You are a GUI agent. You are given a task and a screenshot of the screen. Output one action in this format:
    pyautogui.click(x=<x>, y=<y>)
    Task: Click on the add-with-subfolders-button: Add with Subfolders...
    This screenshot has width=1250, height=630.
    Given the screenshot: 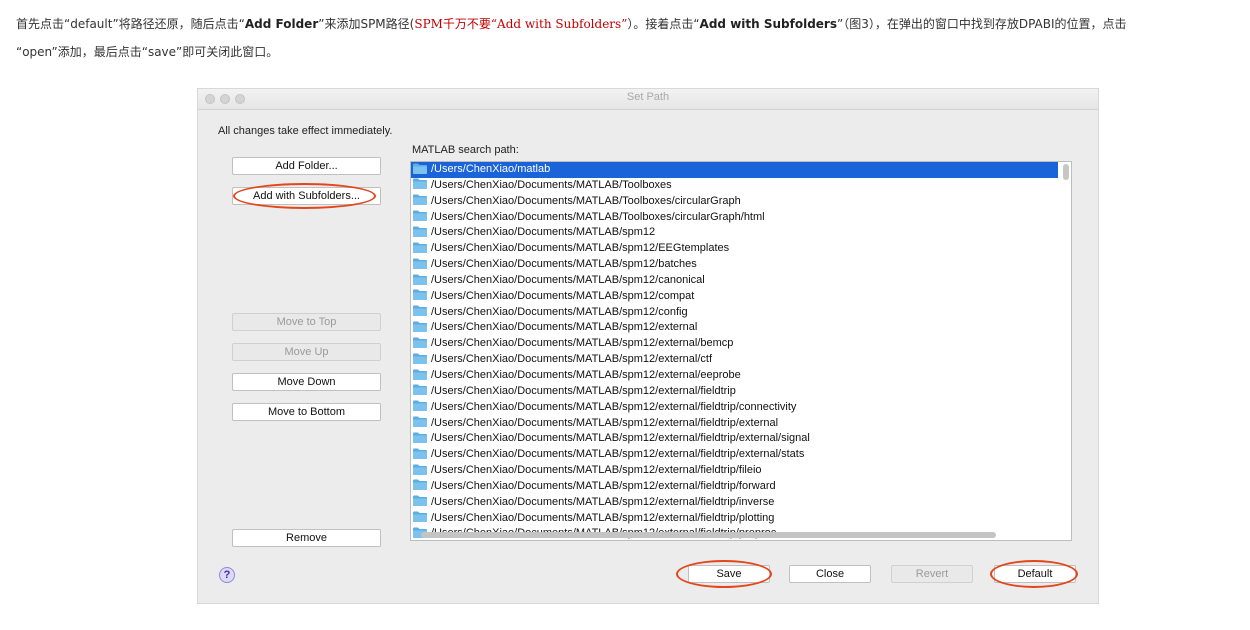 What is the action you would take?
    pyautogui.click(x=306, y=196)
    